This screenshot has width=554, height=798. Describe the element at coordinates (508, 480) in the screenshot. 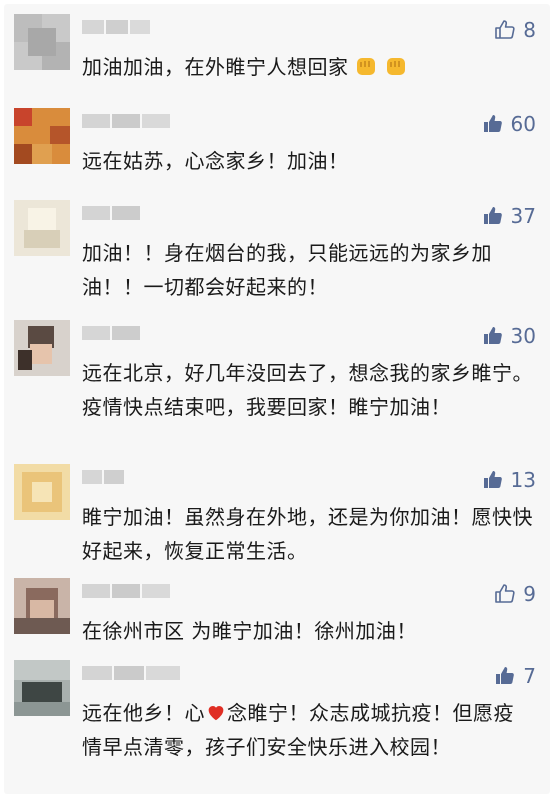

I see `like-button: 13` at that location.